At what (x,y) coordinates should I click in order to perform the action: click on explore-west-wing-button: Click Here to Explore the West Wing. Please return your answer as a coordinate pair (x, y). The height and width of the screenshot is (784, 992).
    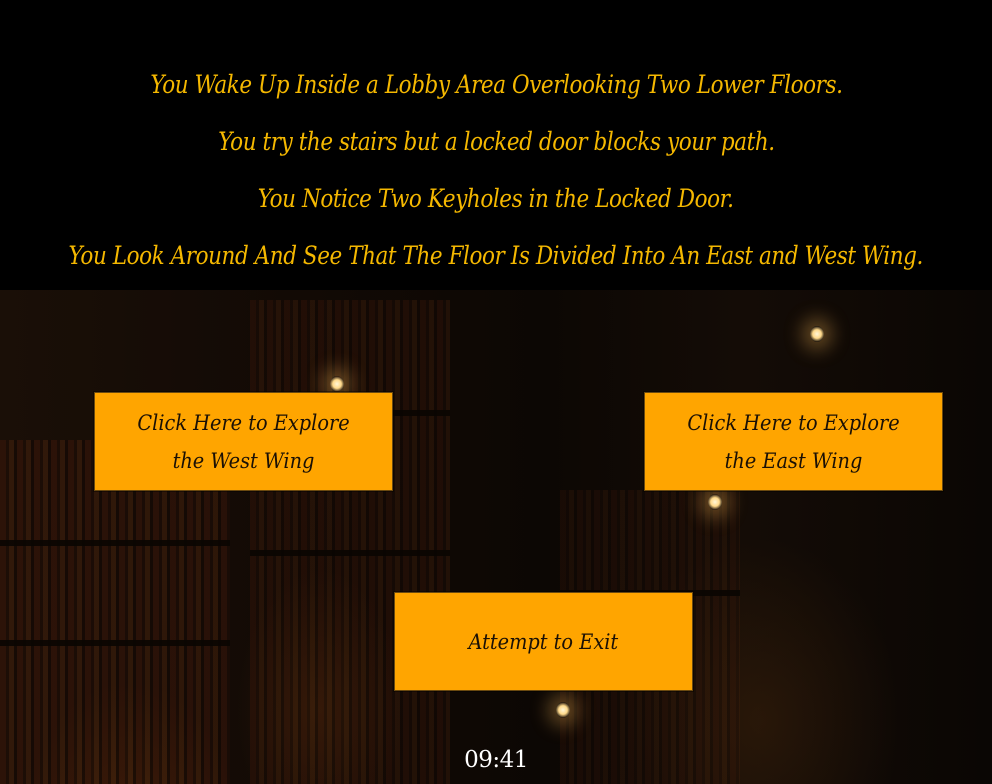
    Looking at the image, I should click on (243, 441).